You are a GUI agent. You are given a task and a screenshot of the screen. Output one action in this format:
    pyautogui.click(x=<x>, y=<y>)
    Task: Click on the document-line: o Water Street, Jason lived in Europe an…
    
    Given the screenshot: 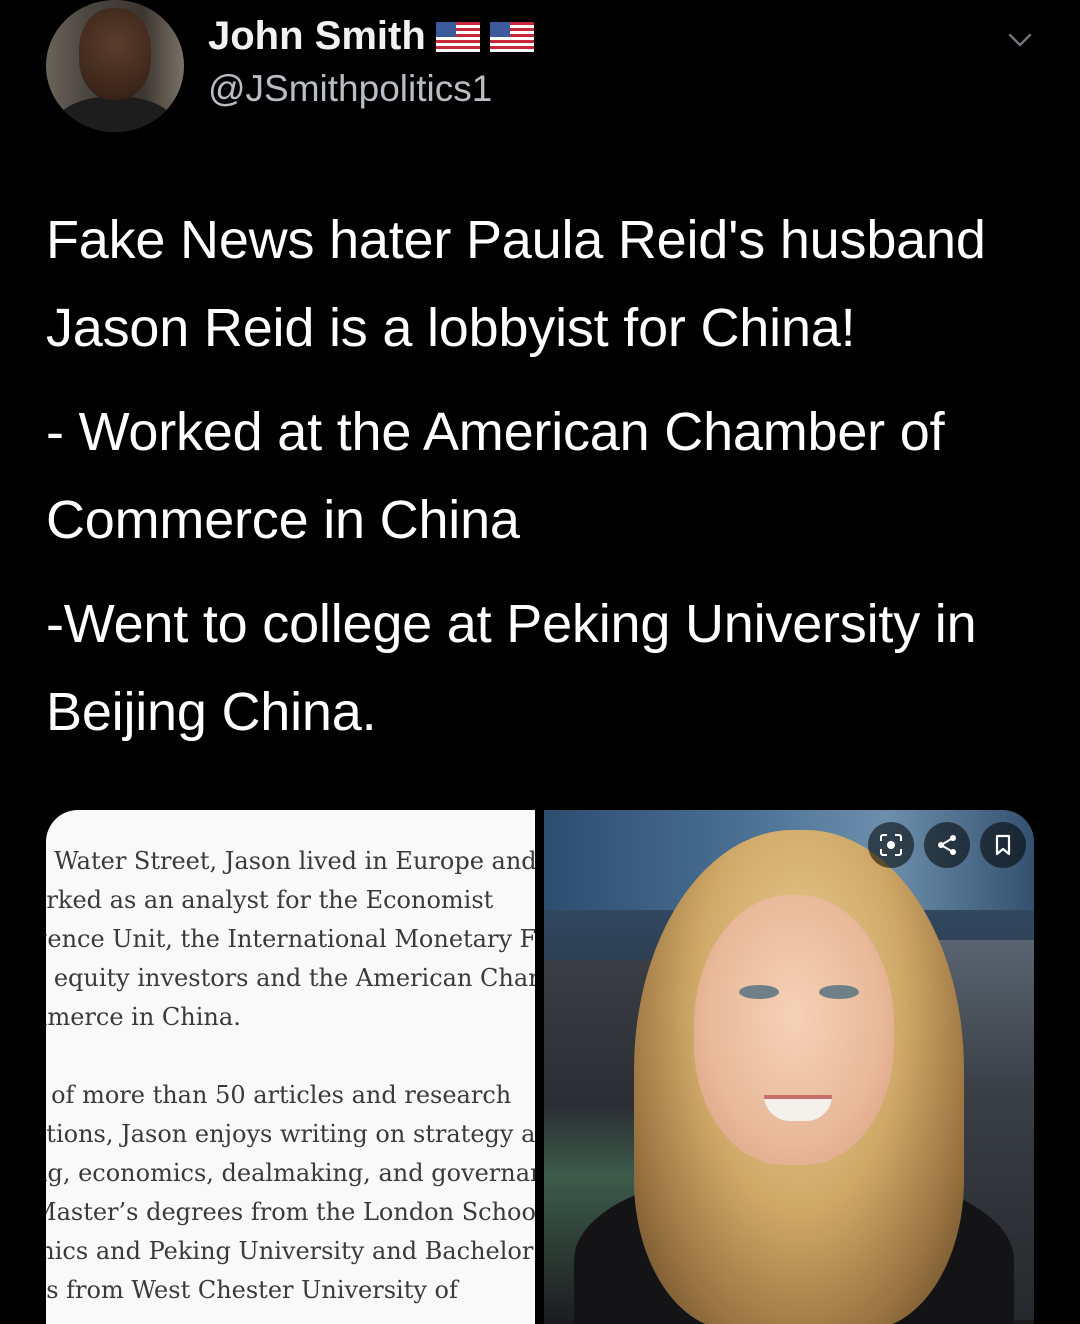 What is the action you would take?
    pyautogui.click(x=290, y=861)
    